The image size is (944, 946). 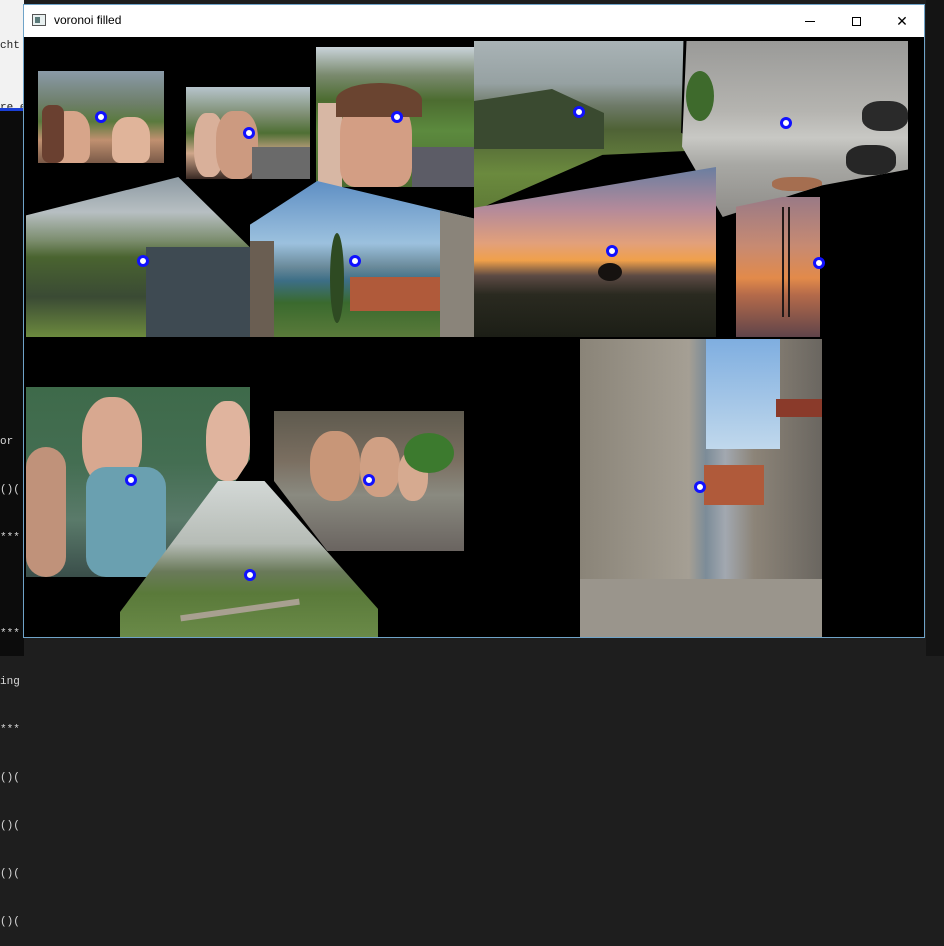 What do you see at coordinates (88, 20) in the screenshot?
I see `window-title: voronoi filled` at bounding box center [88, 20].